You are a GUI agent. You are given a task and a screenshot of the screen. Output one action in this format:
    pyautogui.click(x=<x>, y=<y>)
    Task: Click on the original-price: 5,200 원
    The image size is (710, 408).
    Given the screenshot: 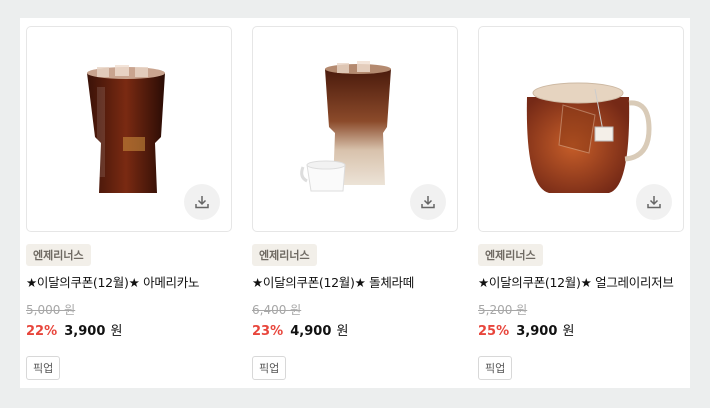 What is the action you would take?
    pyautogui.click(x=503, y=310)
    